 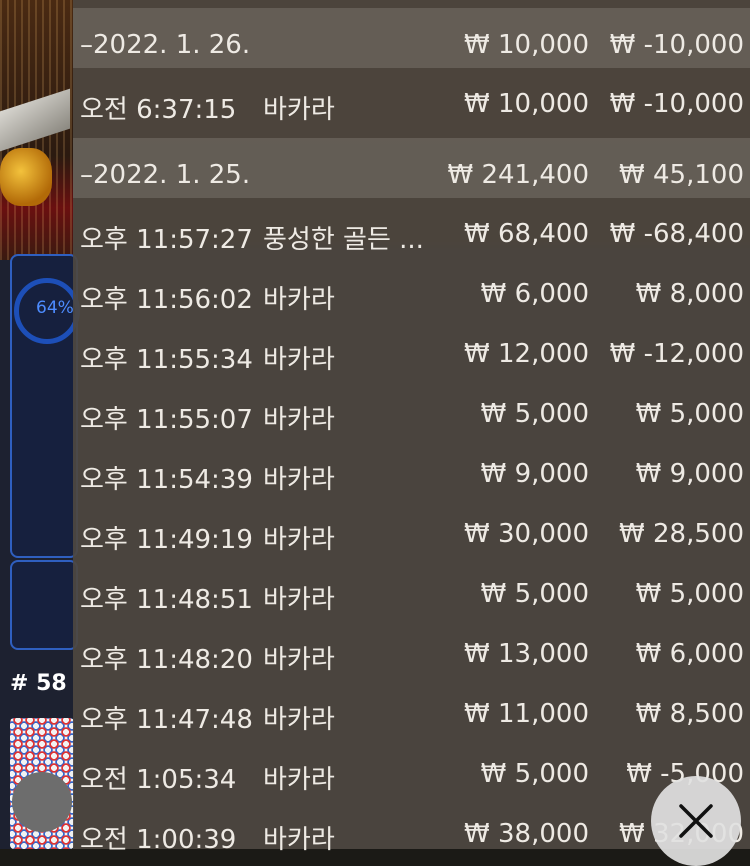 What do you see at coordinates (676, 234) in the screenshot?
I see `win-amount-cell: ₩ -68,400` at bounding box center [676, 234].